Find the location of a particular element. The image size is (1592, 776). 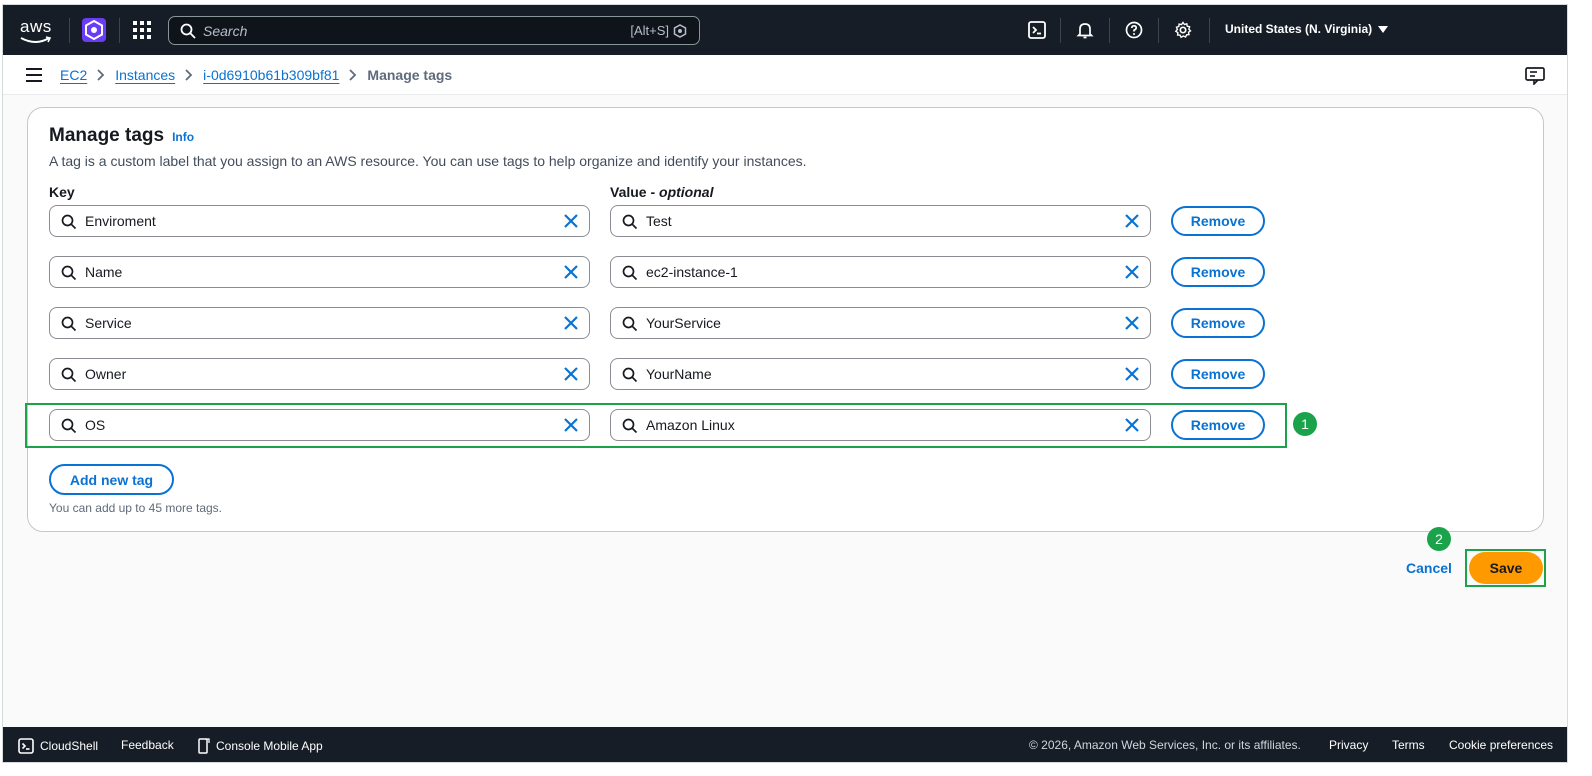

service-hex-icon is located at coordinates (94, 30).